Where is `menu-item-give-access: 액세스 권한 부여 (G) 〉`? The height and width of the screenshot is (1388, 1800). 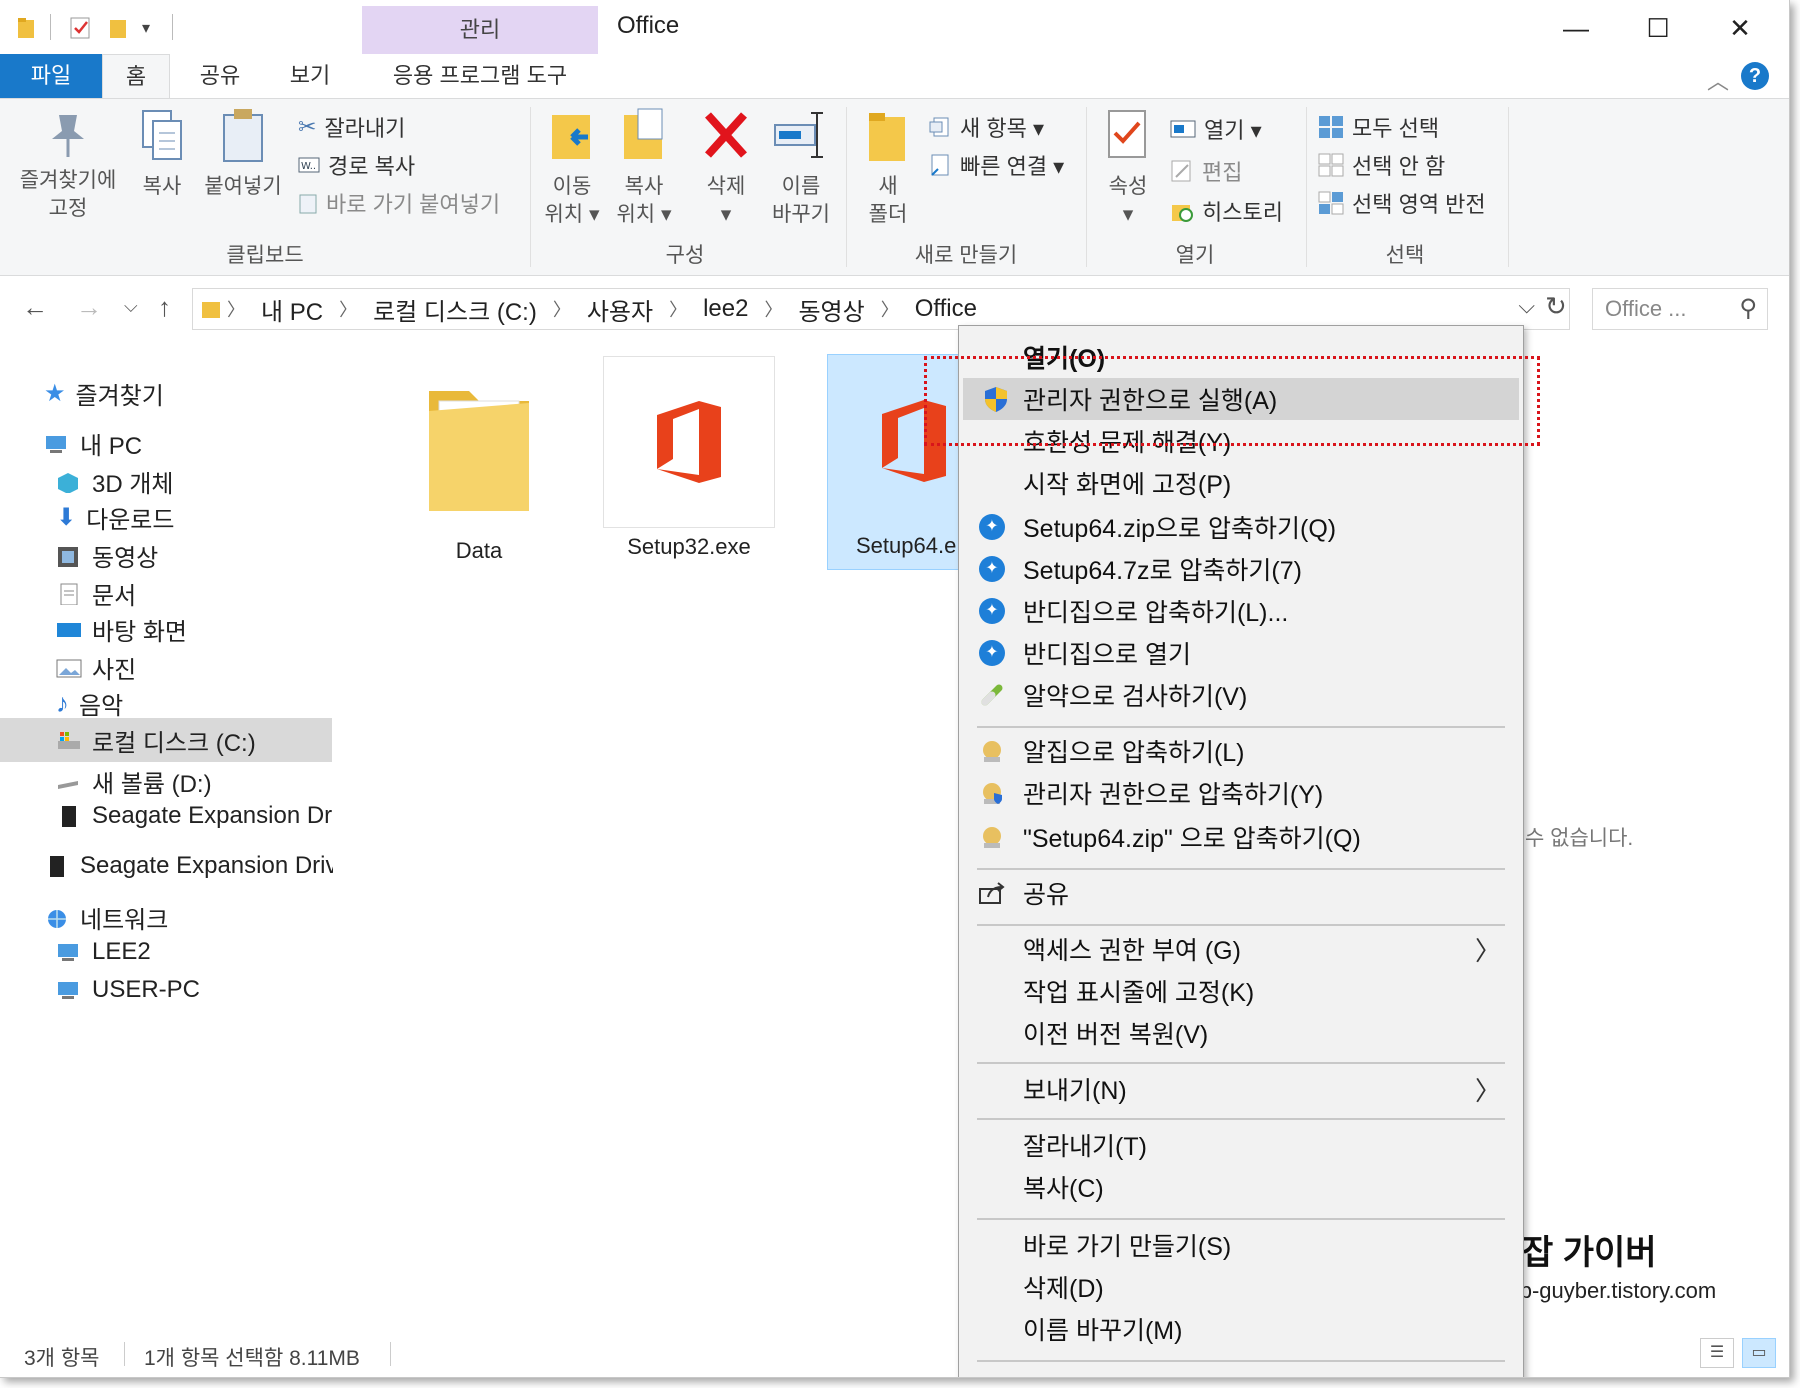 menu-item-give-access: 액세스 권한 부여 (G) 〉 is located at coordinates (1241, 949).